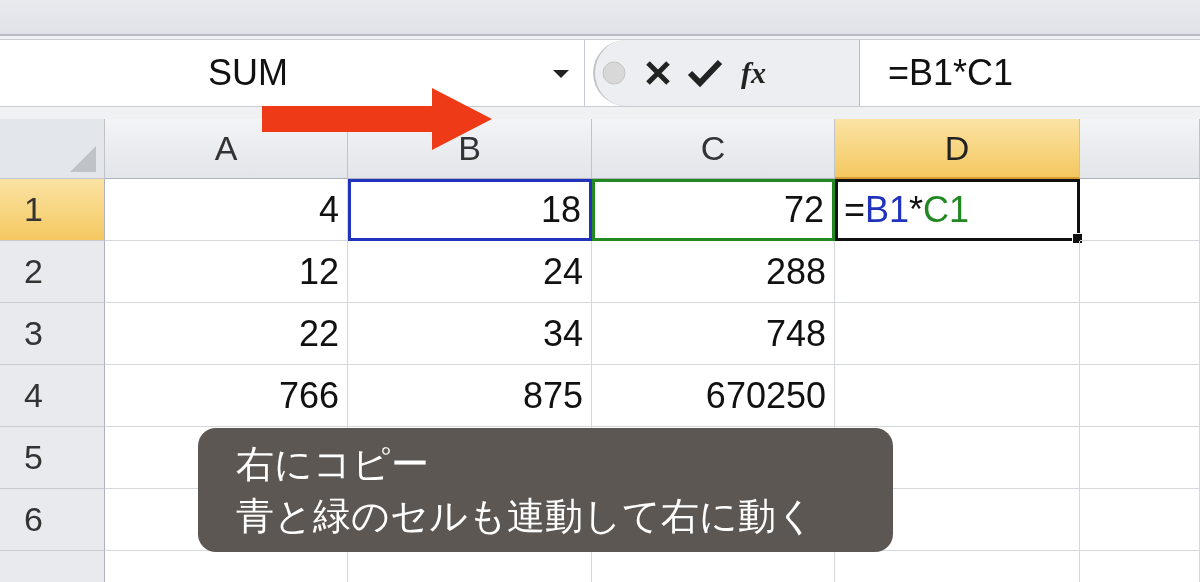 The height and width of the screenshot is (582, 1200). I want to click on row-header: 5, so click(52, 458).